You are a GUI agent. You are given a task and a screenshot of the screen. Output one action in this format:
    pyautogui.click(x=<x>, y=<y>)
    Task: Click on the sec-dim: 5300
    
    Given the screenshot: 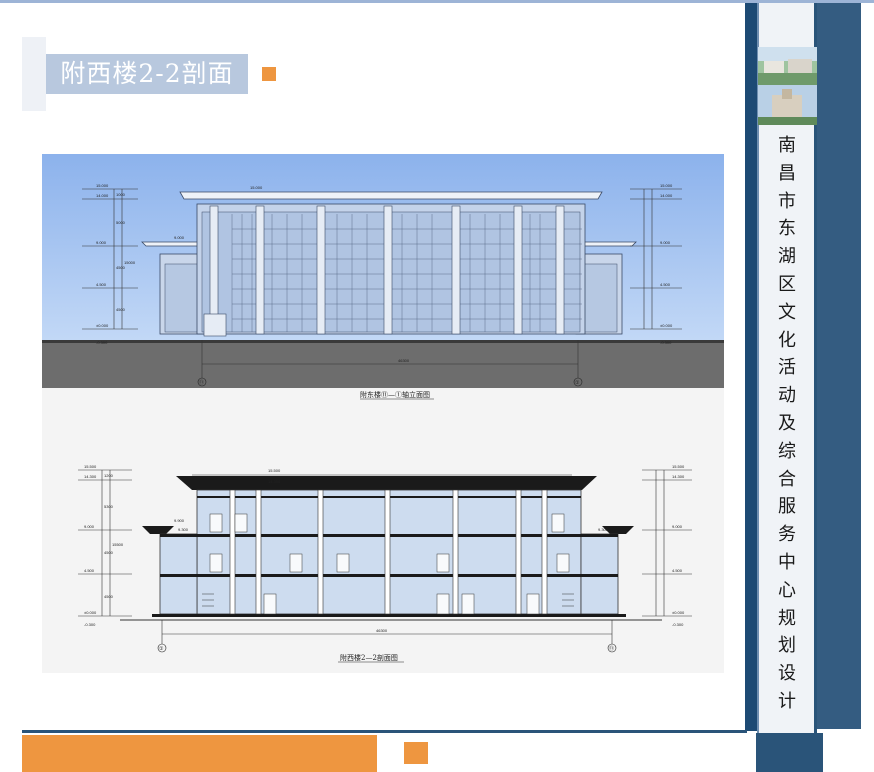 What is the action you would take?
    pyautogui.click(x=109, y=506)
    